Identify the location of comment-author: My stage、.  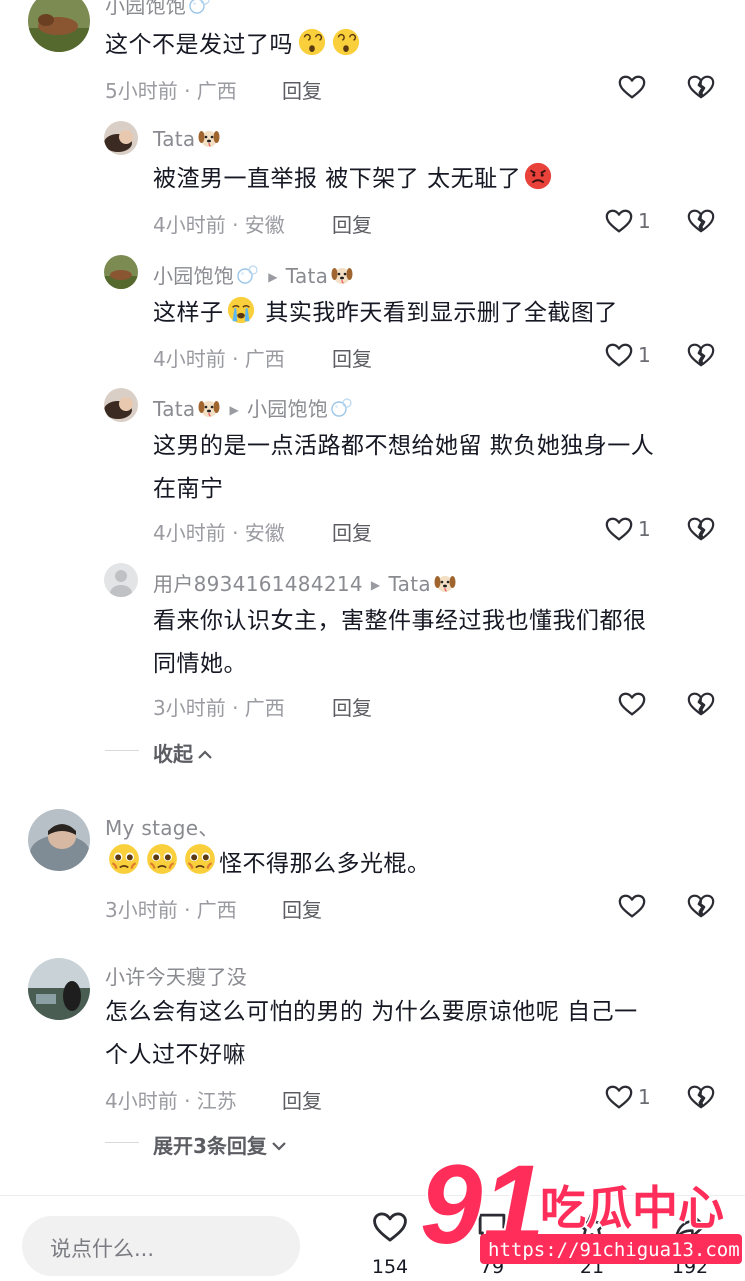
(162, 826).